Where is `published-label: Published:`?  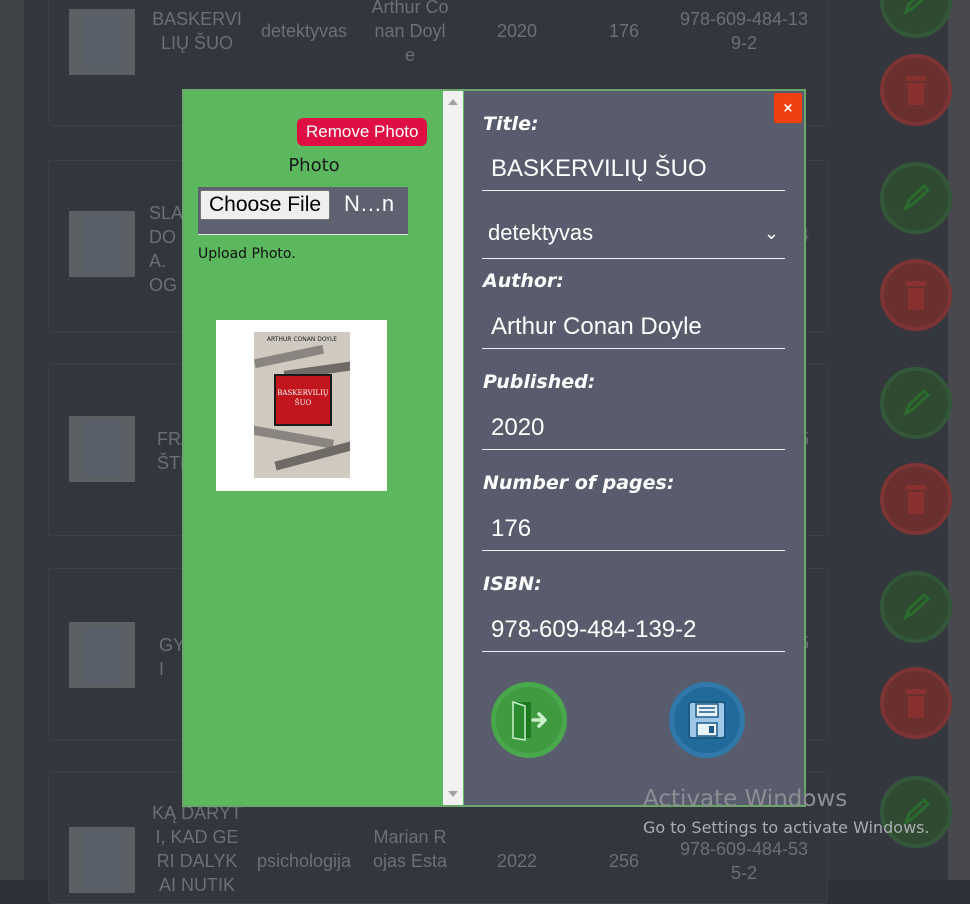
published-label: Published: is located at coordinates (539, 382).